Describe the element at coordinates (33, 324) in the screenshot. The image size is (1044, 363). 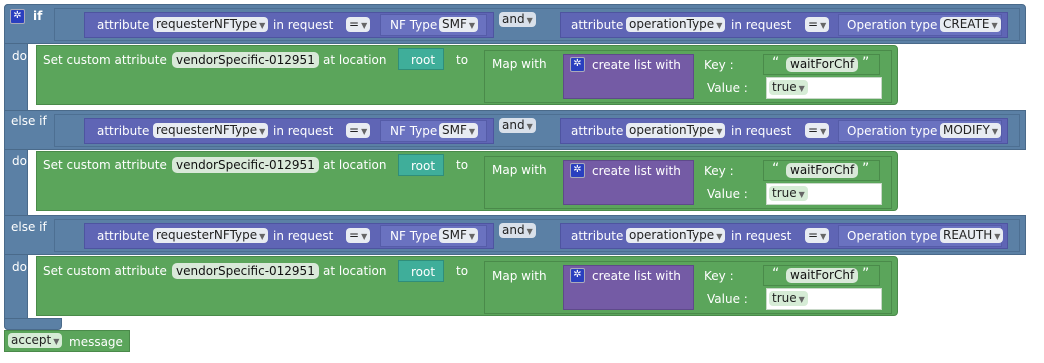
I see `if-block-footer` at that location.